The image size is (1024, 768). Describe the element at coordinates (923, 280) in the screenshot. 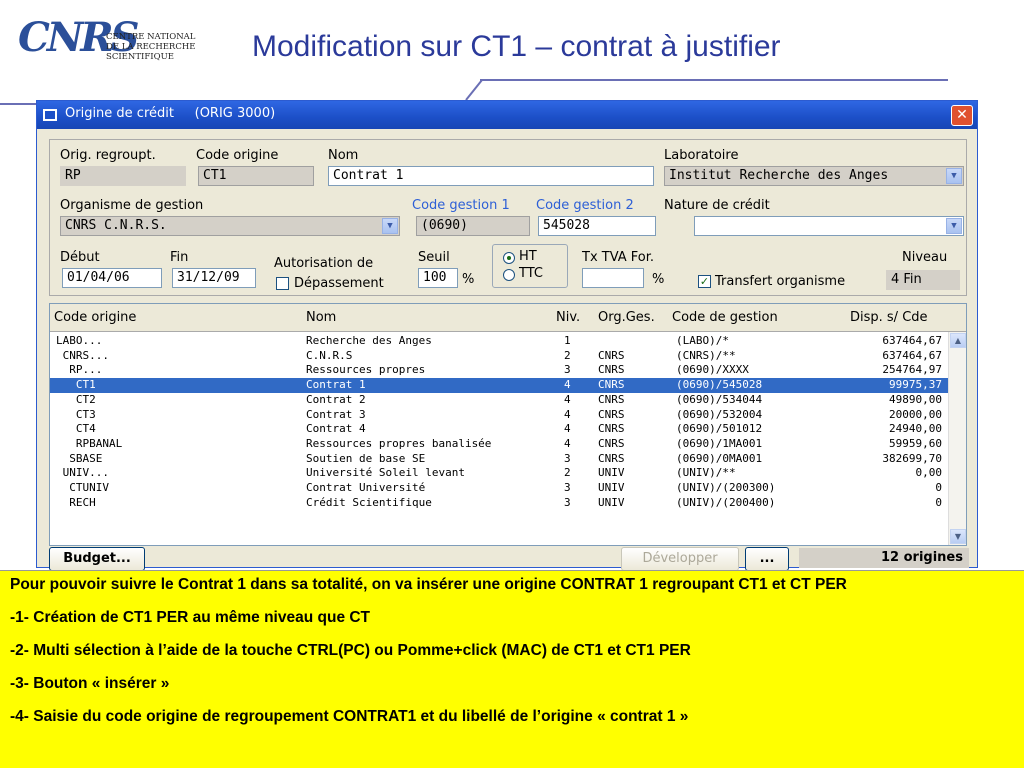

I see `niveau-field: 4 Fin` at that location.